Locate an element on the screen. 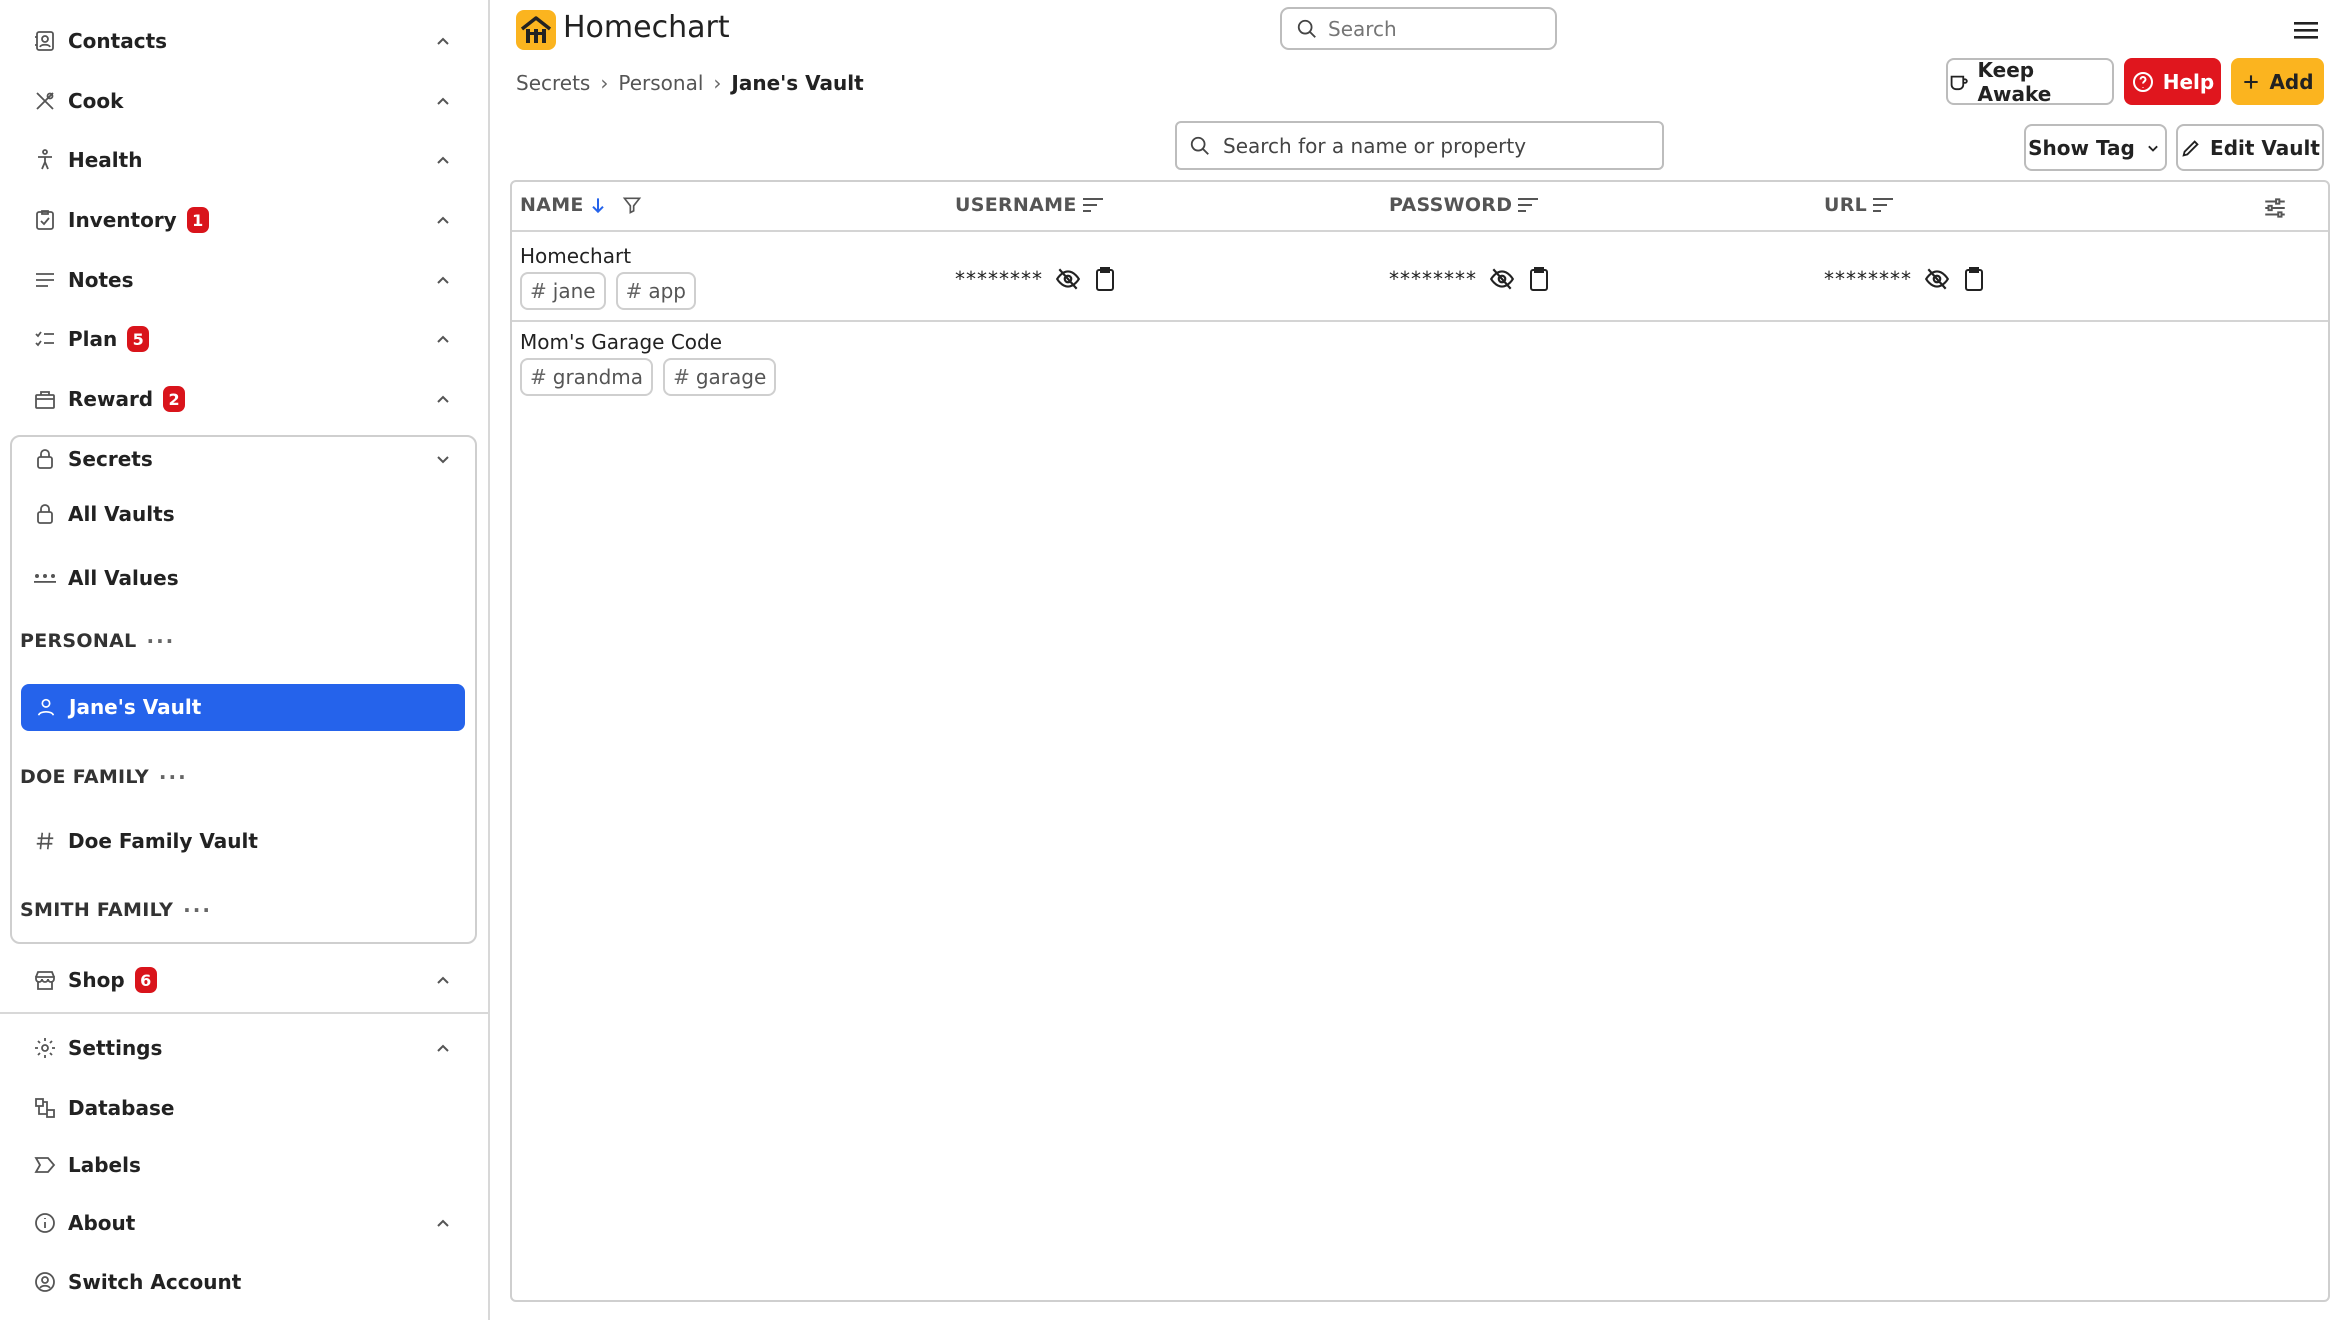 This screenshot has height=1320, width=2347. sidebar-item-reward: Reward 2 is located at coordinates (242, 399).